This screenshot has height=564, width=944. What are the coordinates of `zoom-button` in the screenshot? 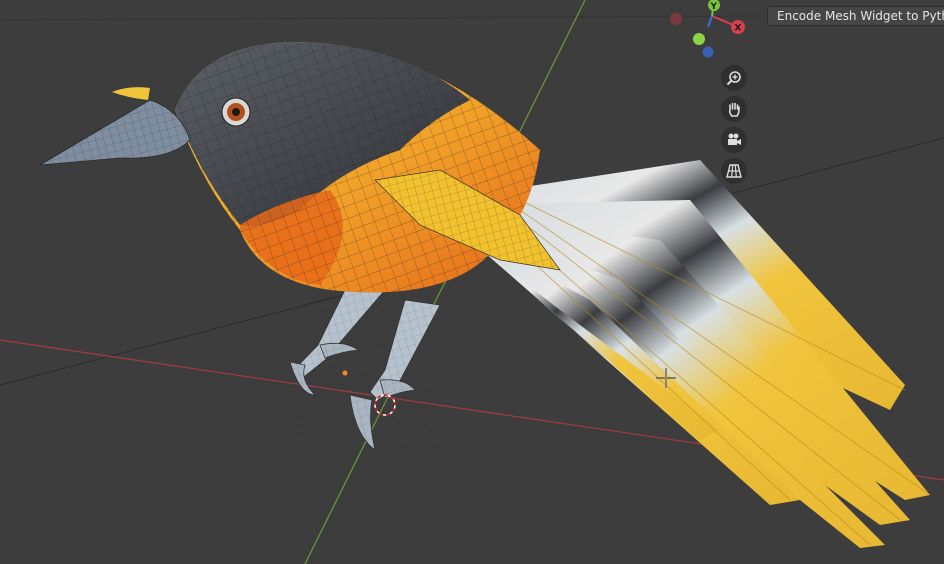 It's located at (734, 78).